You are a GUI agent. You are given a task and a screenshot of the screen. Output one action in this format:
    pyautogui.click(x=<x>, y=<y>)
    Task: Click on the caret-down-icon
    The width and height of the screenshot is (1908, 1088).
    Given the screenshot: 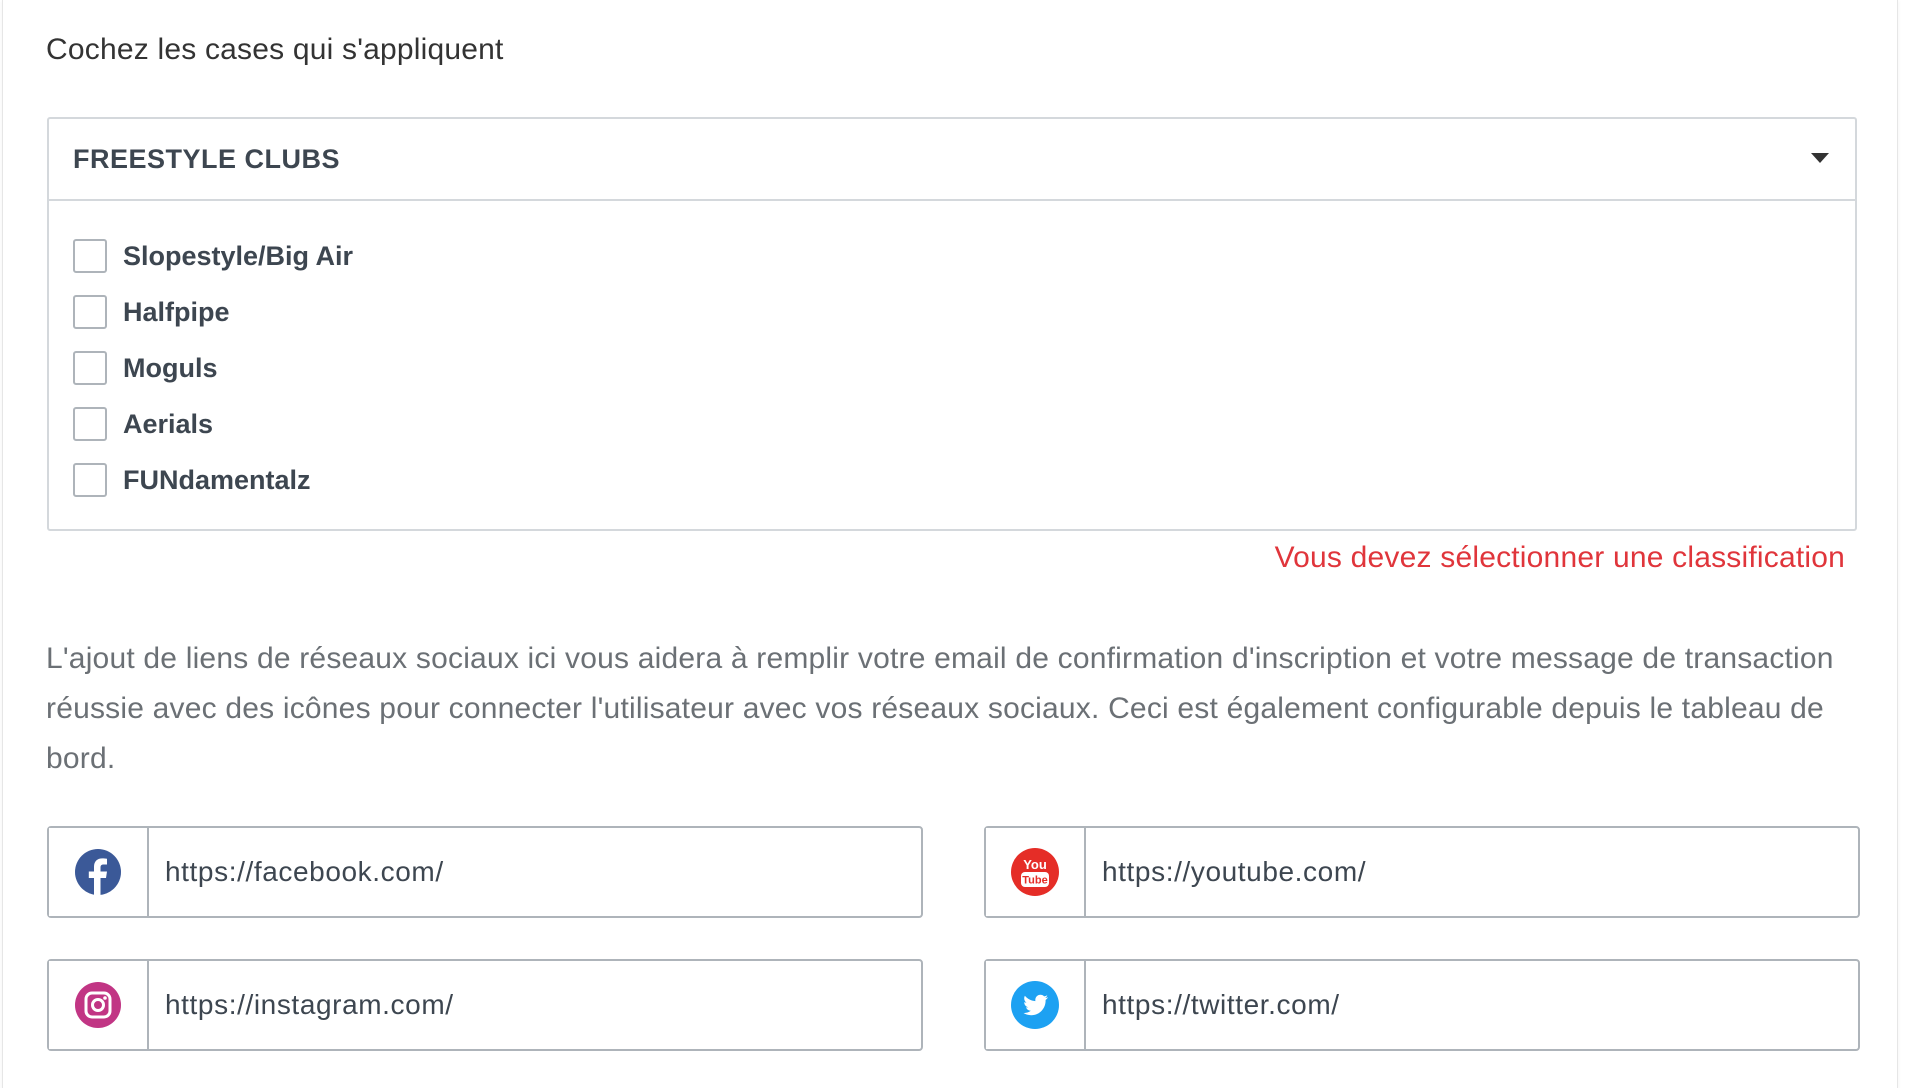 What is the action you would take?
    pyautogui.click(x=1820, y=158)
    